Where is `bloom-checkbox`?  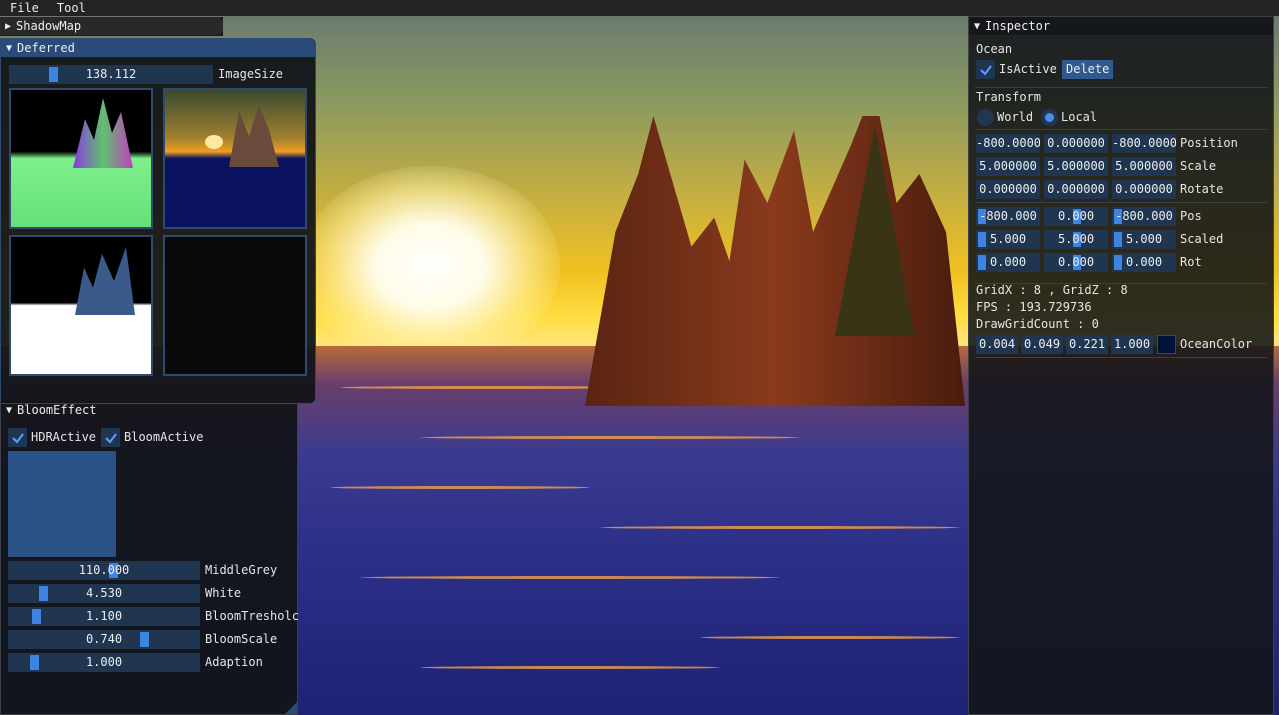
bloom-checkbox is located at coordinates (110, 437).